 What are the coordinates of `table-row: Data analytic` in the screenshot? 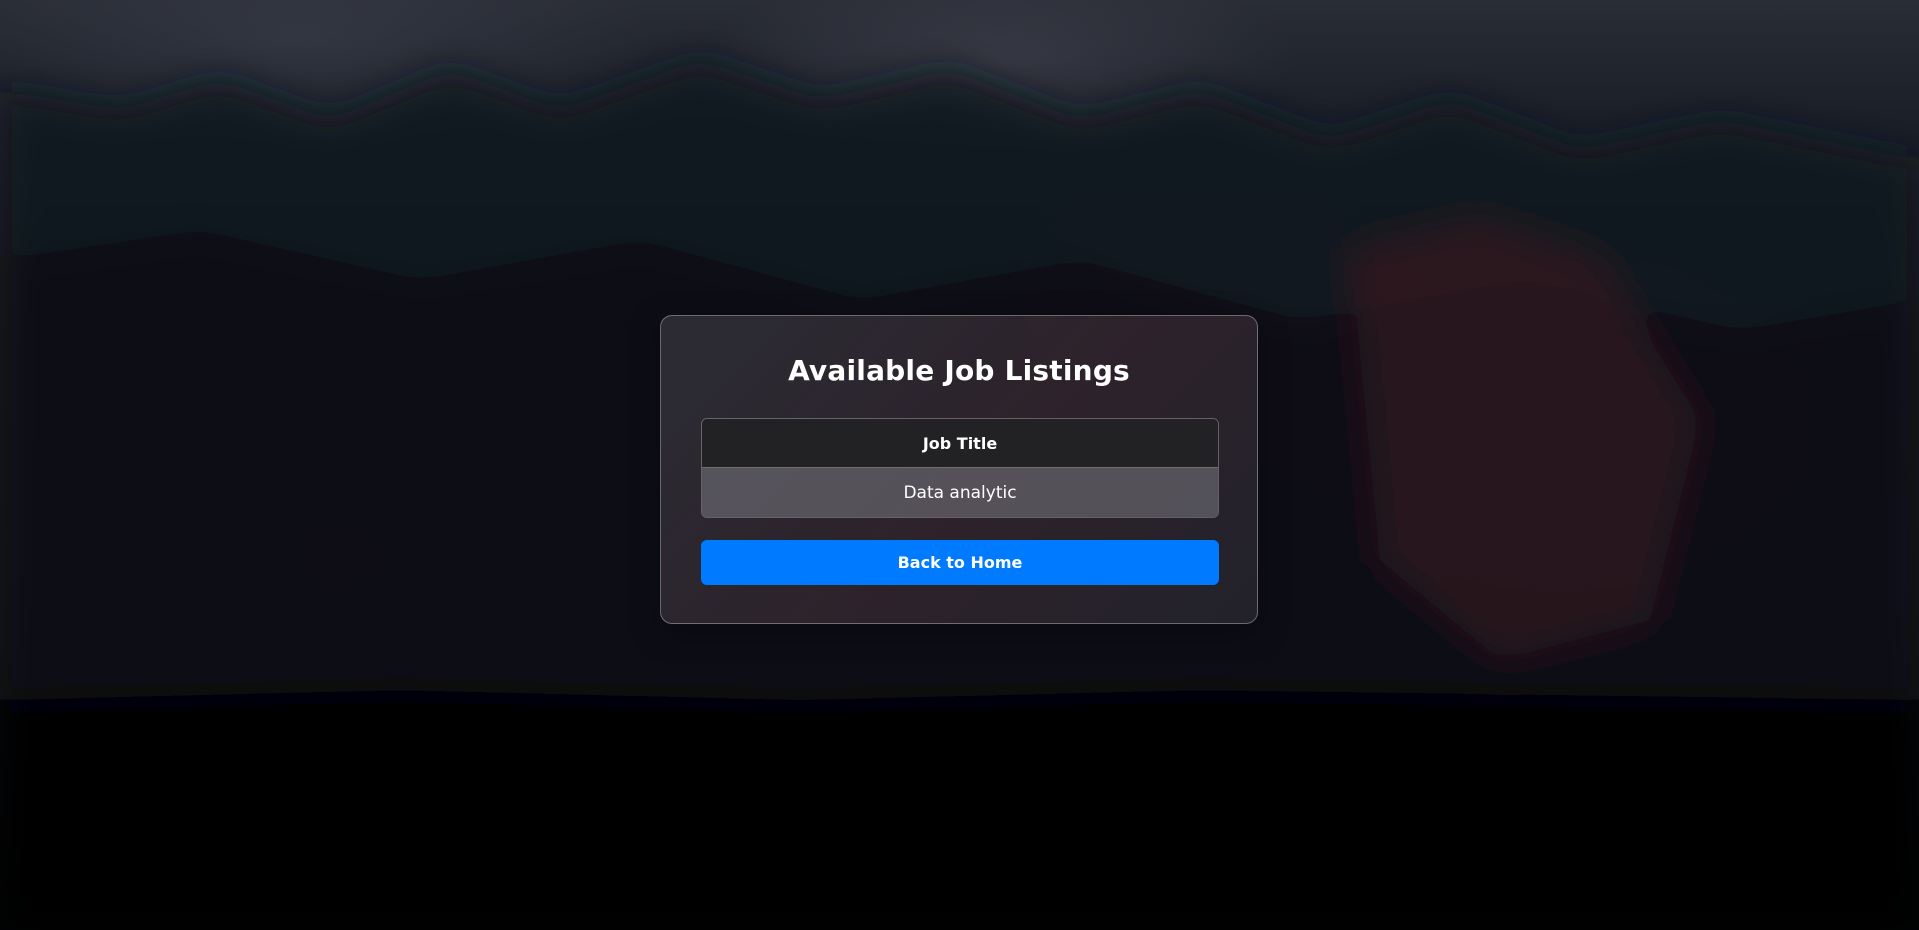 It's located at (960, 492).